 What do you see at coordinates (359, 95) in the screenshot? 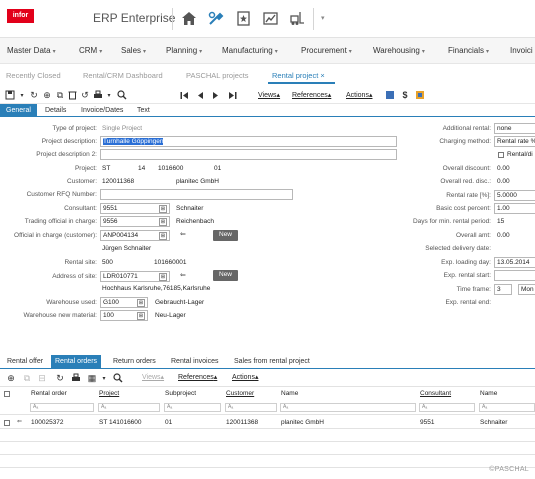
I see `actions-menu: Actions▴` at bounding box center [359, 95].